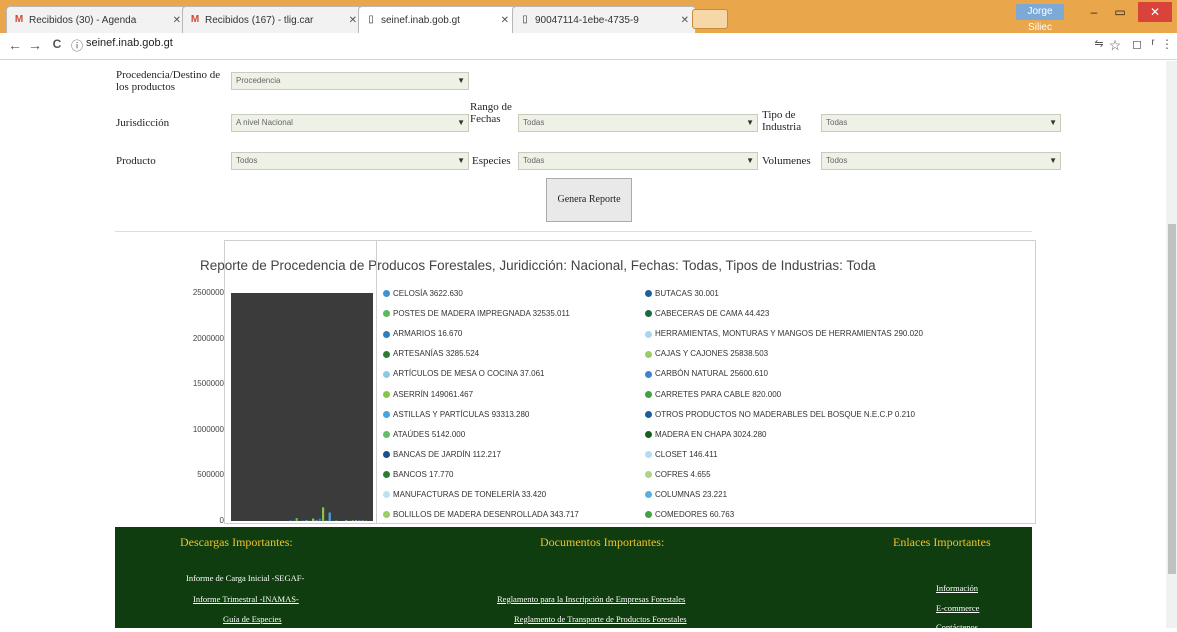  I want to click on descargas-link: Informe de Carga Inicial -SEGAF-, so click(245, 578).